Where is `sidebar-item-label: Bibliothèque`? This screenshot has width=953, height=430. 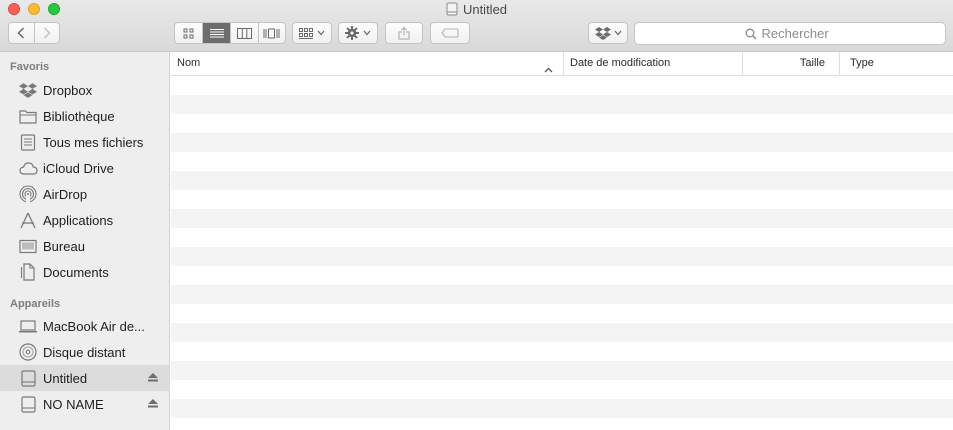
sidebar-item-label: Bibliothèque is located at coordinates (79, 116).